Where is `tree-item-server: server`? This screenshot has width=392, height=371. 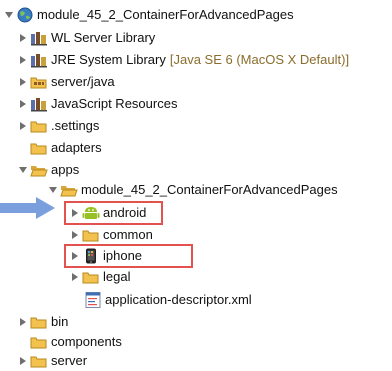
tree-item-server: server is located at coordinates (52, 360).